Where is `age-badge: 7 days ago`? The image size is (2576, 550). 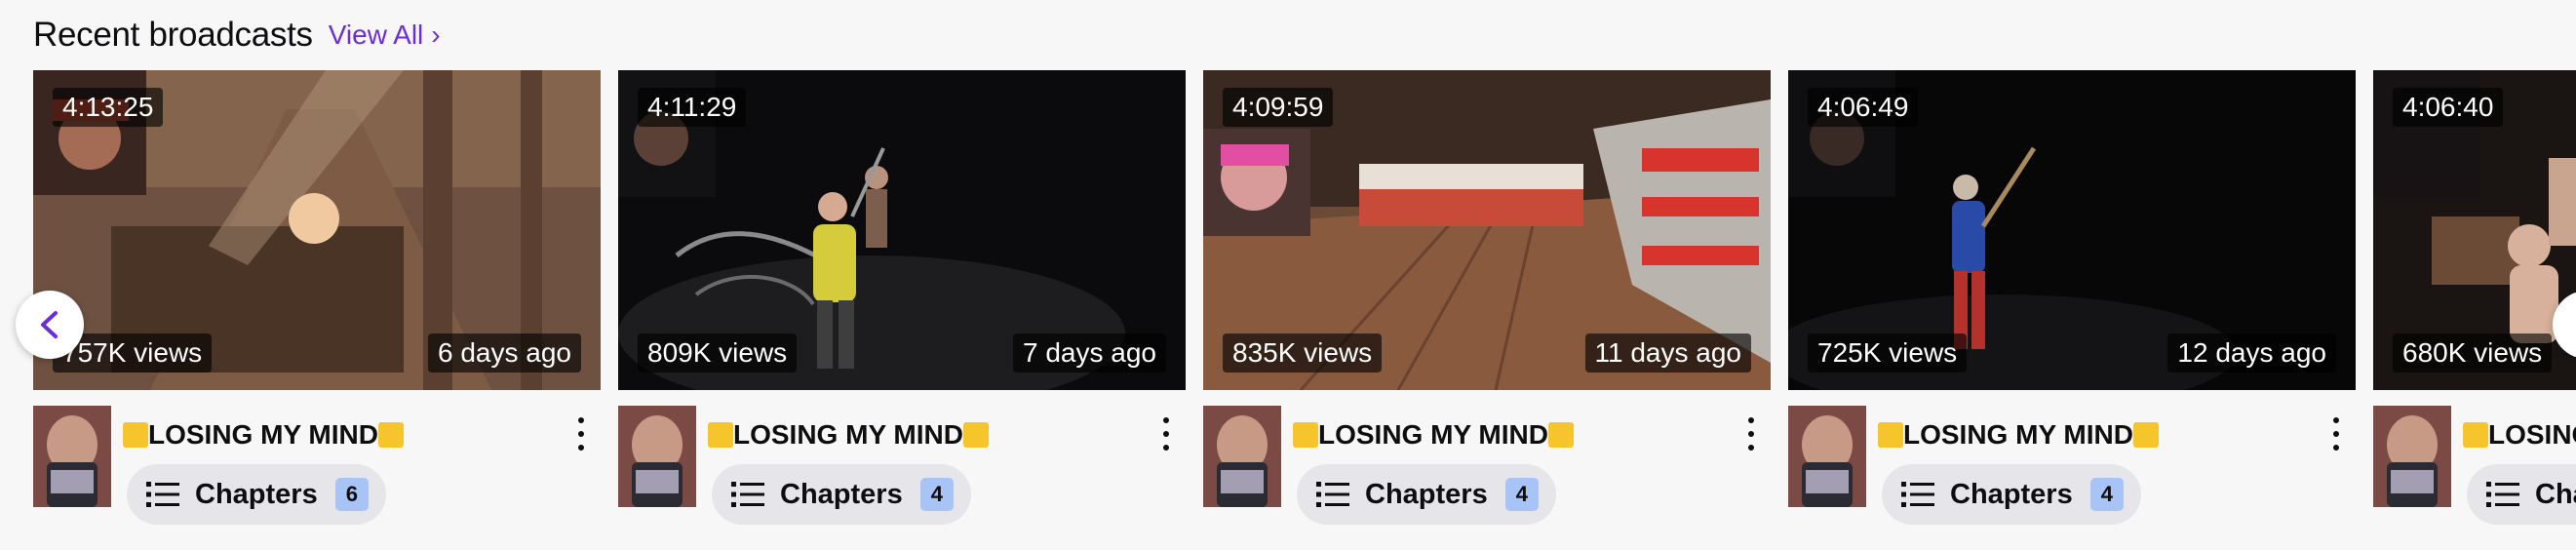
age-badge: 7 days ago is located at coordinates (1089, 353).